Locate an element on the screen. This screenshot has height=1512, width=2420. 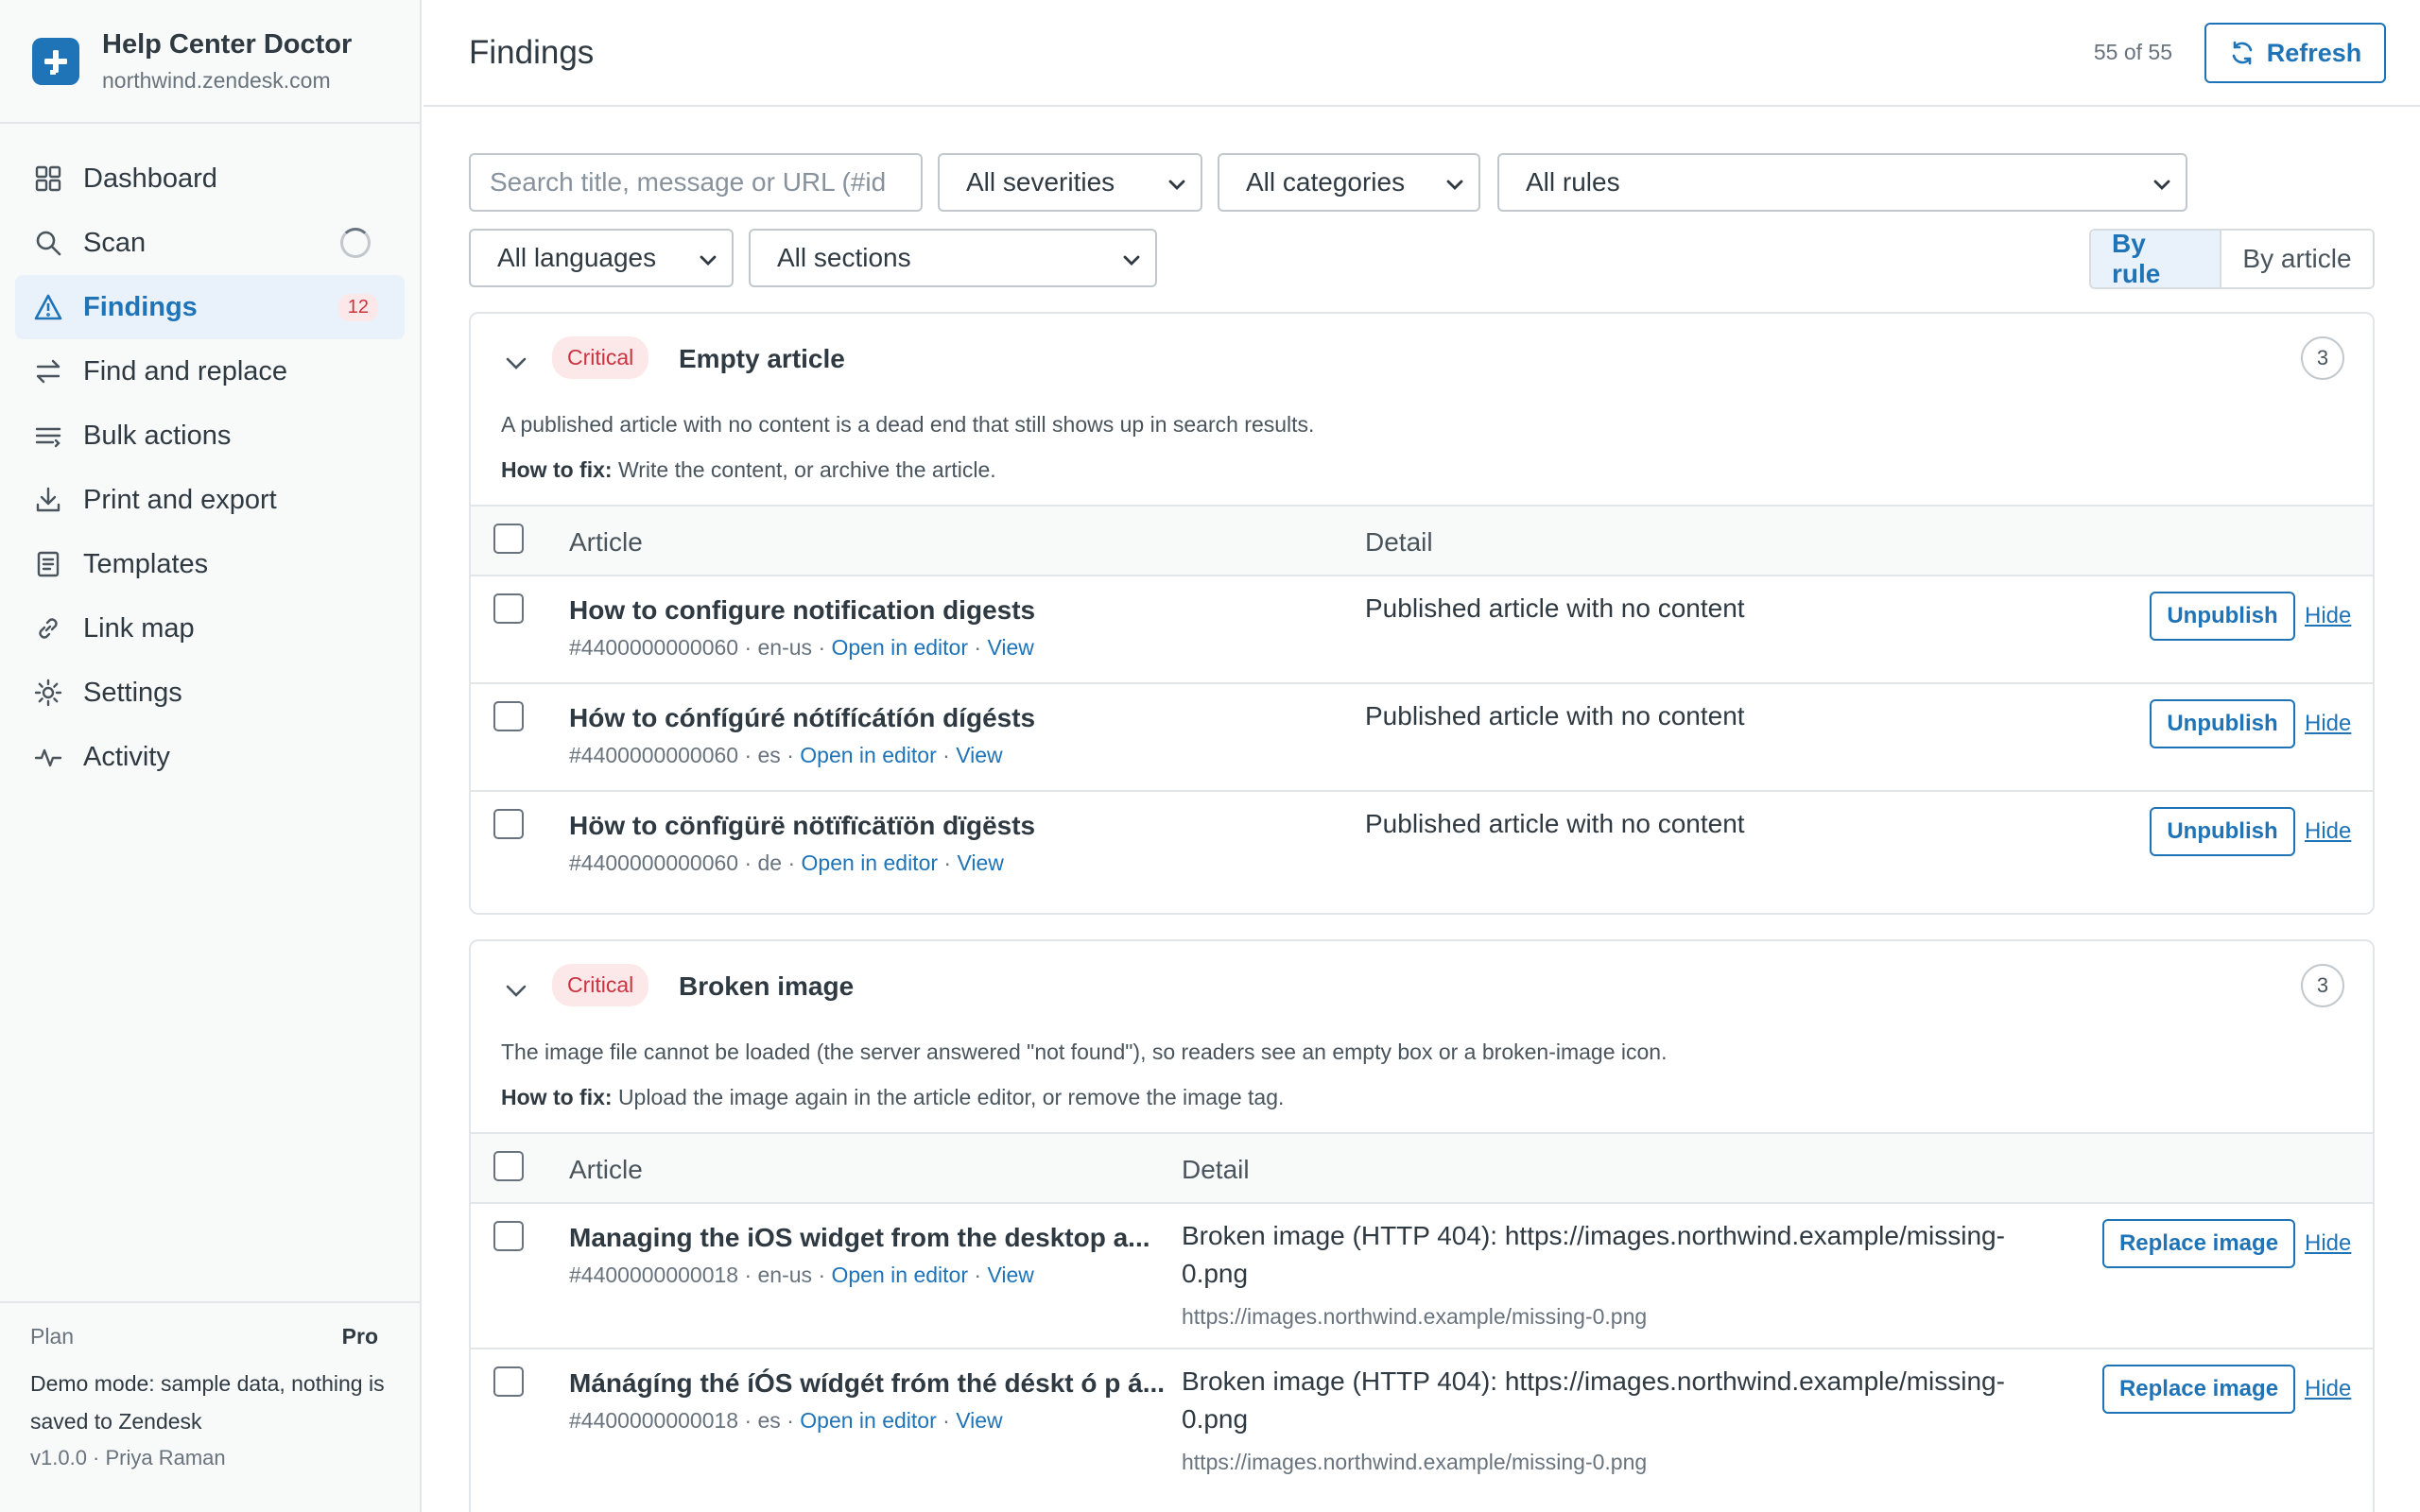
view-by-rule-button: By rule is located at coordinates (2156, 259).